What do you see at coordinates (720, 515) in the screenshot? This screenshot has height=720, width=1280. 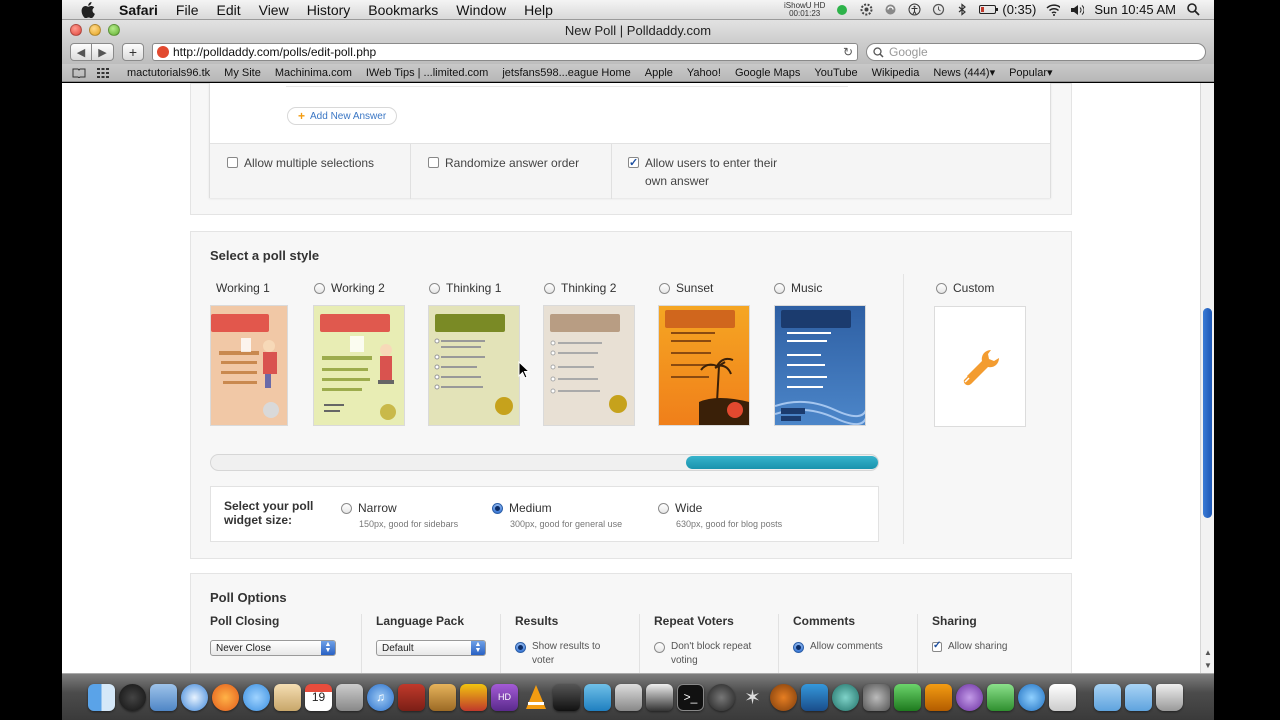 I see `size-option-wide: Wide 630px, good for blog posts` at bounding box center [720, 515].